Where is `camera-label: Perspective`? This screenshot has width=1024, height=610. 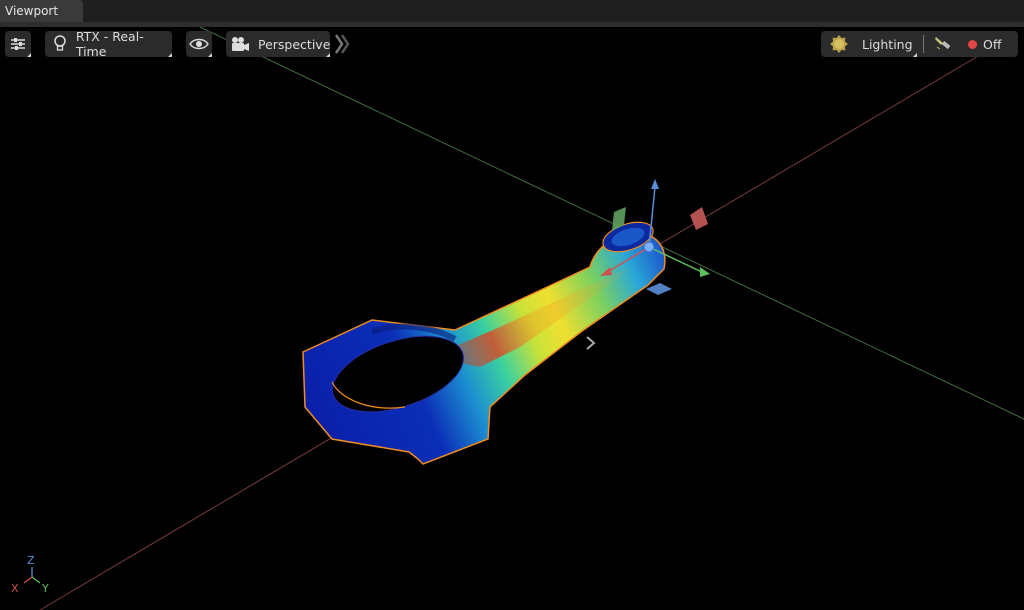 camera-label: Perspective is located at coordinates (294, 44).